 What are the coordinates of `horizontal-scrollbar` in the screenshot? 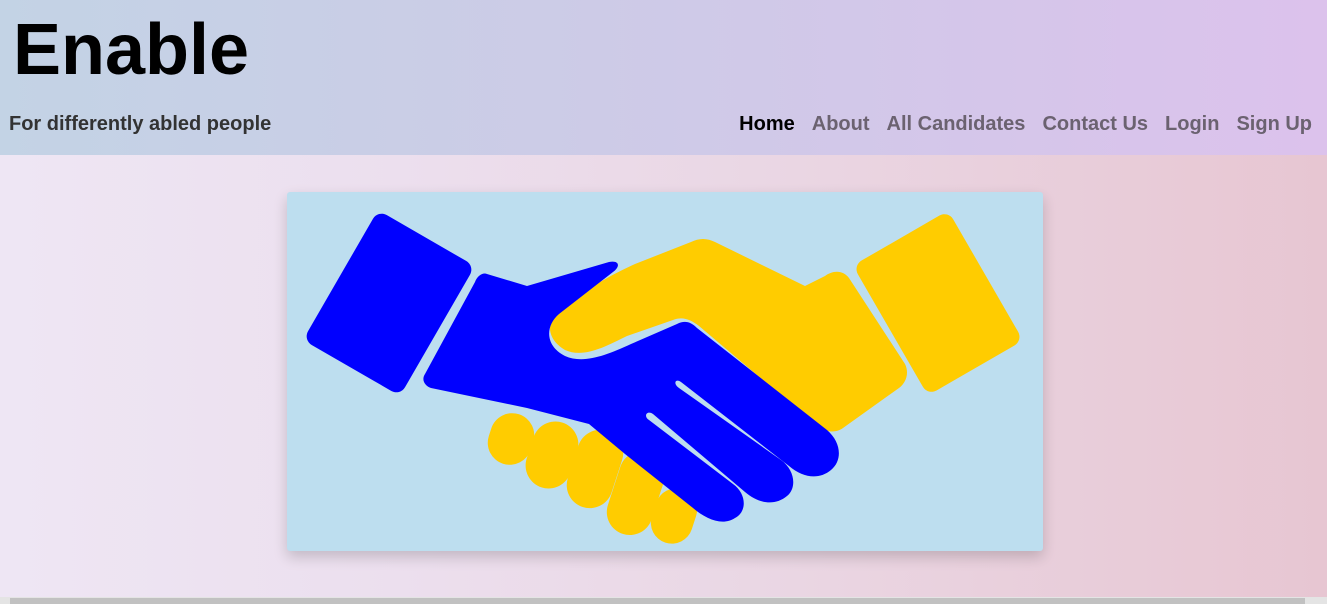 It's located at (663, 600).